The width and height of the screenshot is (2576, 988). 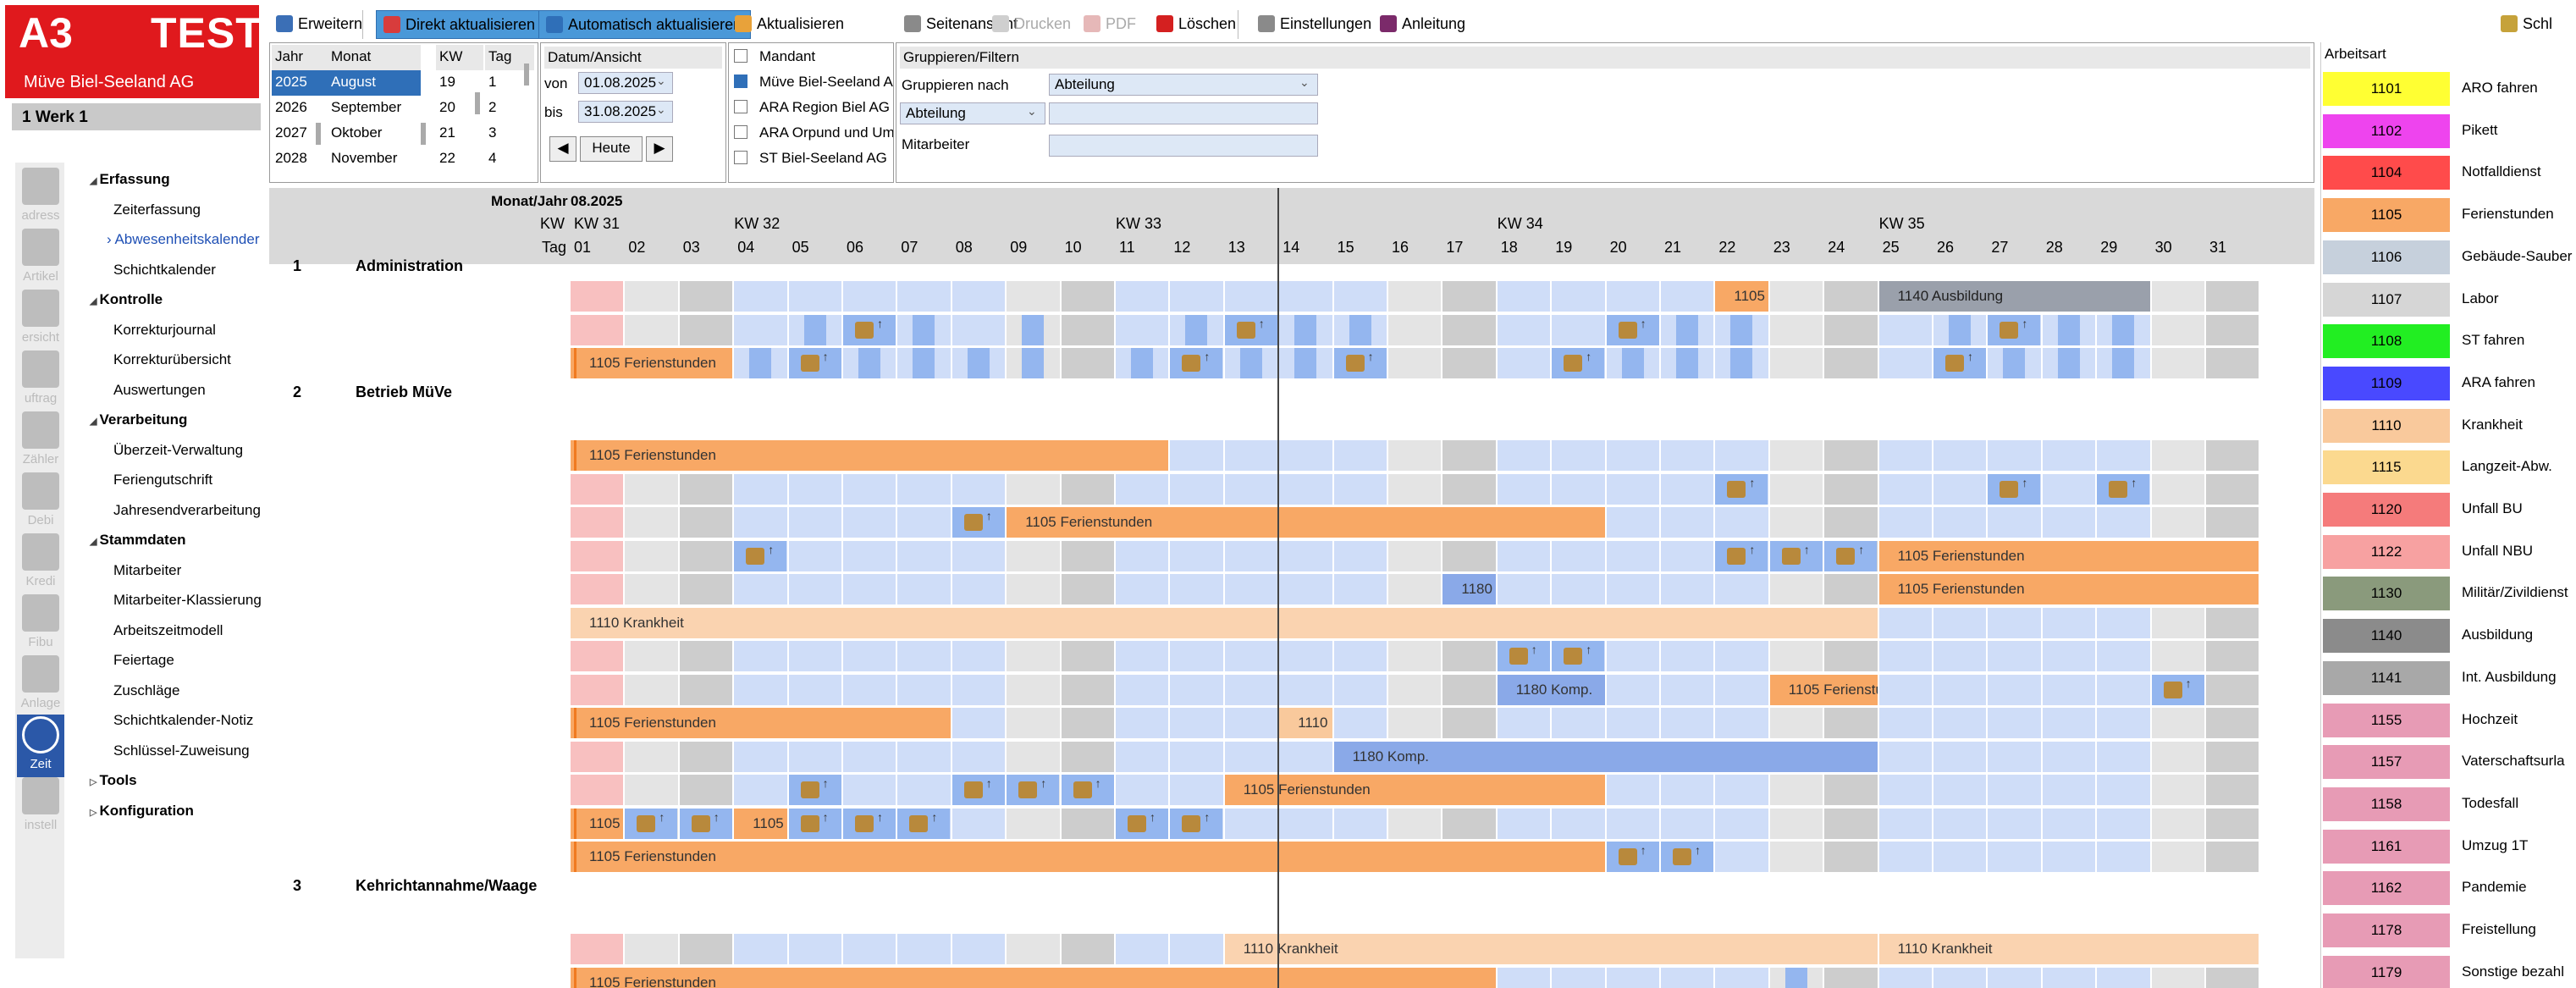 What do you see at coordinates (172, 359) in the screenshot?
I see `nav-korrekturübersicht: Korrekturübersicht` at bounding box center [172, 359].